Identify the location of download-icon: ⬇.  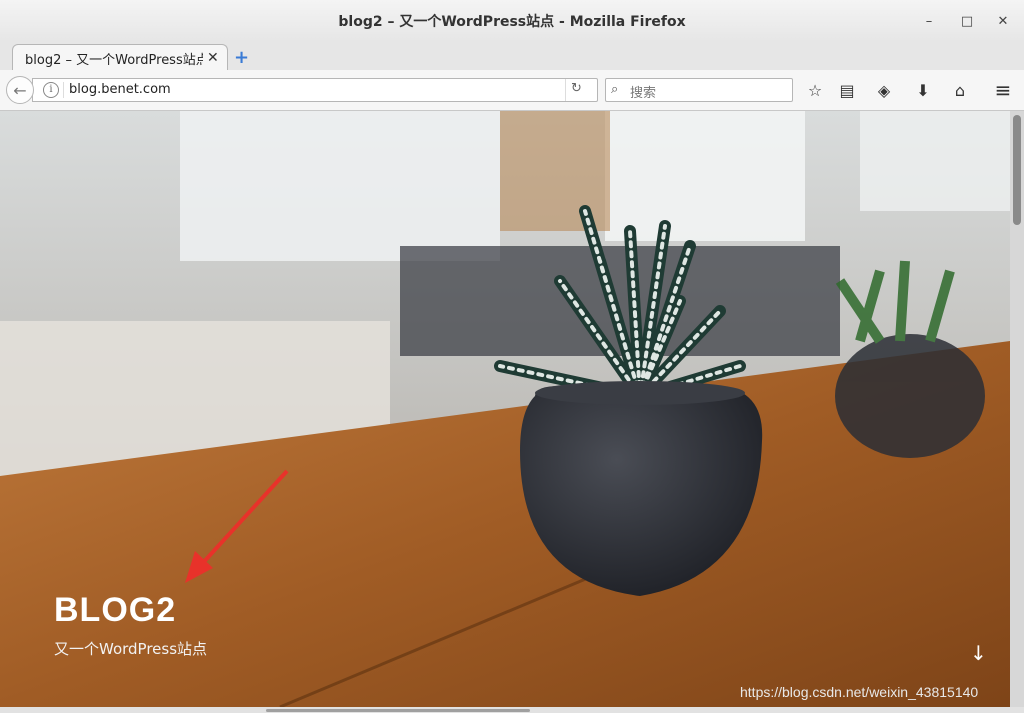
(923, 90).